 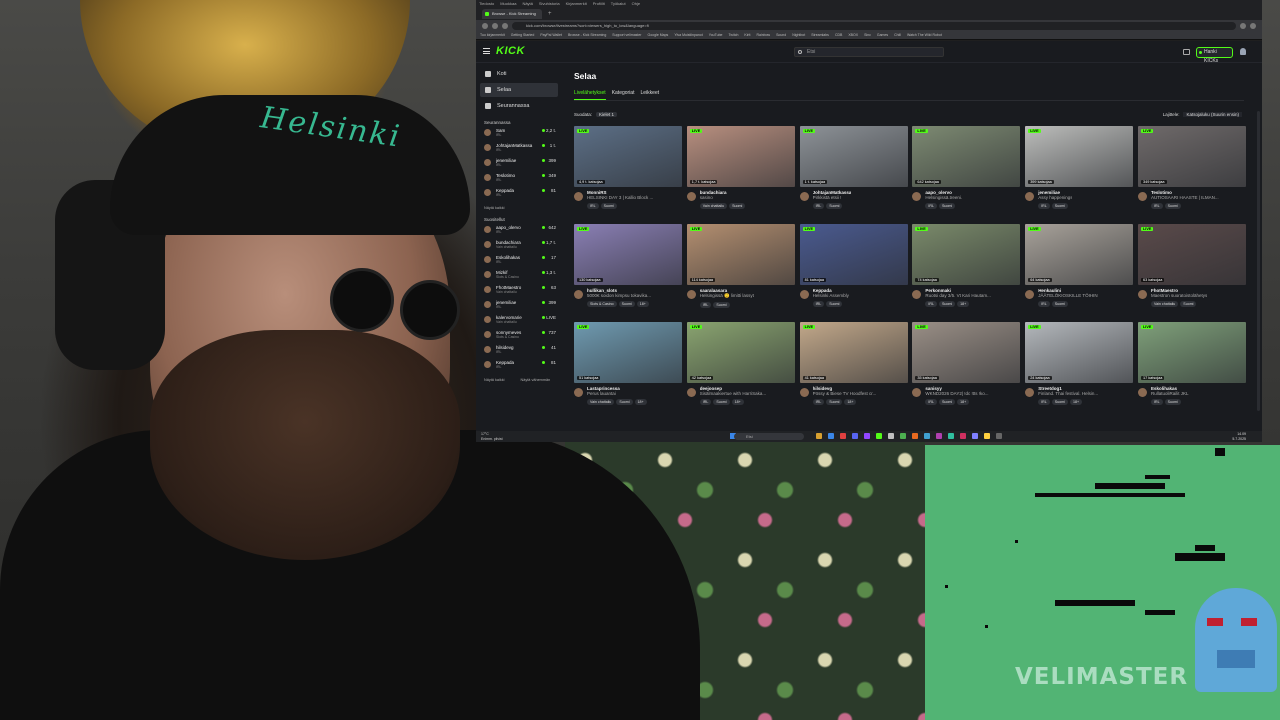 I want to click on back-icon, so click(x=485, y=25).